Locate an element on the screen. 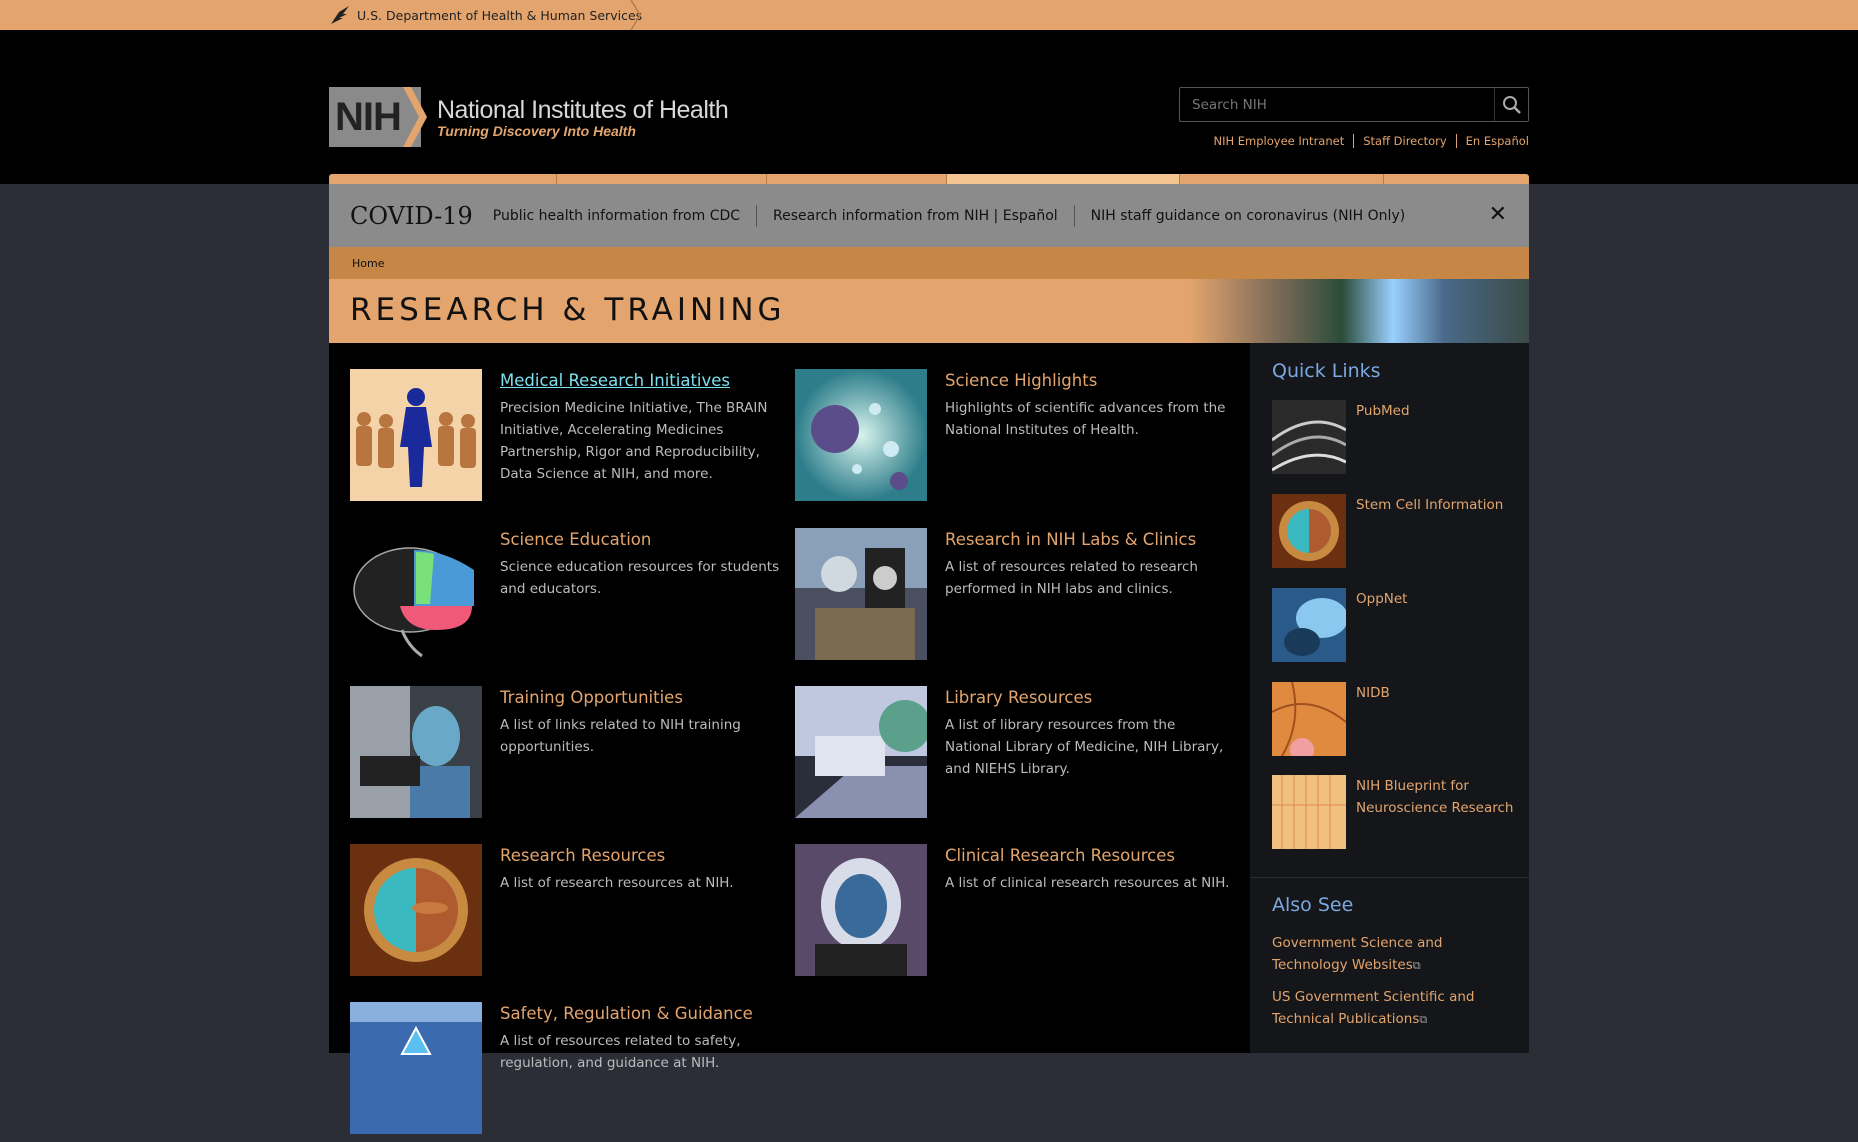  quick-link-blueprint: NIH Blueprint for Neuroscience Research is located at coordinates (1397, 812).